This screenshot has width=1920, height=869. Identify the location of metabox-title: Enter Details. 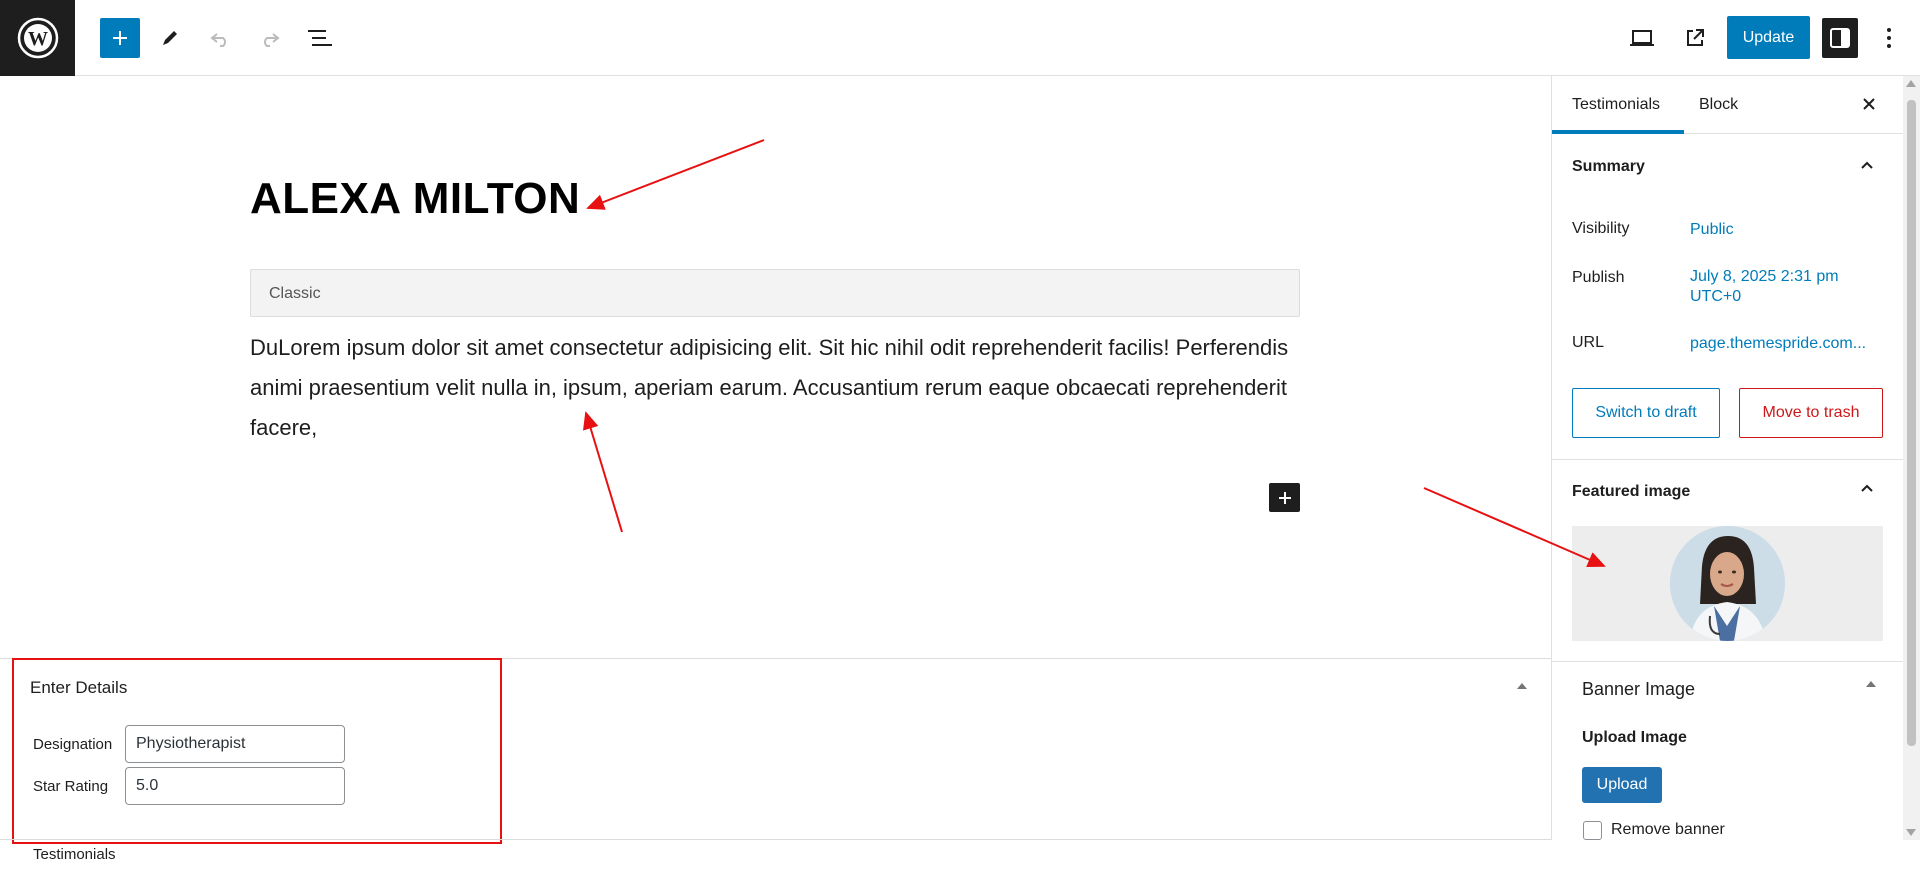
(79, 687).